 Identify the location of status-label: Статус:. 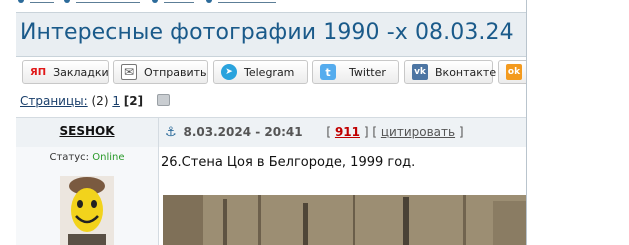
(69, 157).